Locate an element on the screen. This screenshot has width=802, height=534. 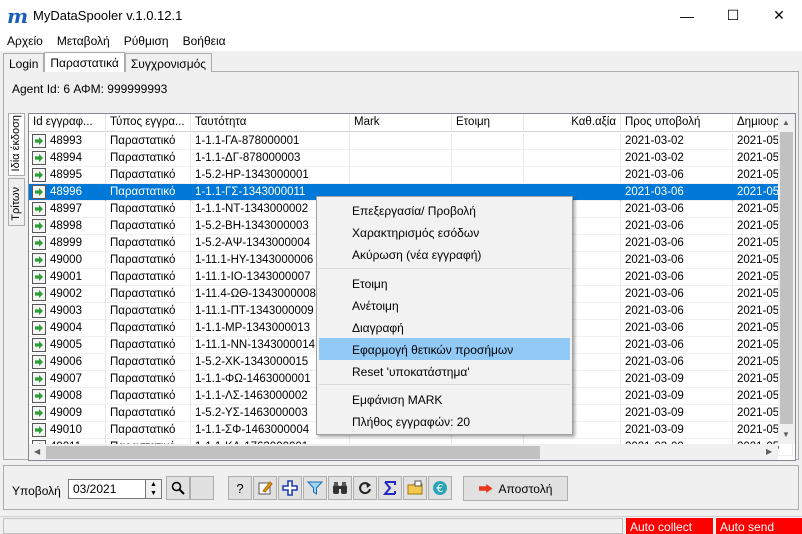
ctx-apply-positive-signs: Εφαρμογή θετικών προσήμων is located at coordinates (444, 349).